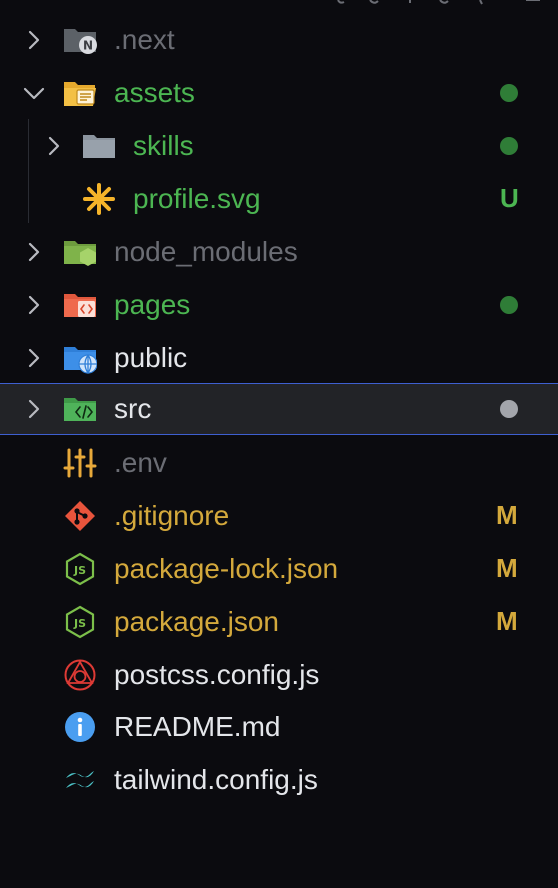  I want to click on git-status-badge: U, so click(509, 198).